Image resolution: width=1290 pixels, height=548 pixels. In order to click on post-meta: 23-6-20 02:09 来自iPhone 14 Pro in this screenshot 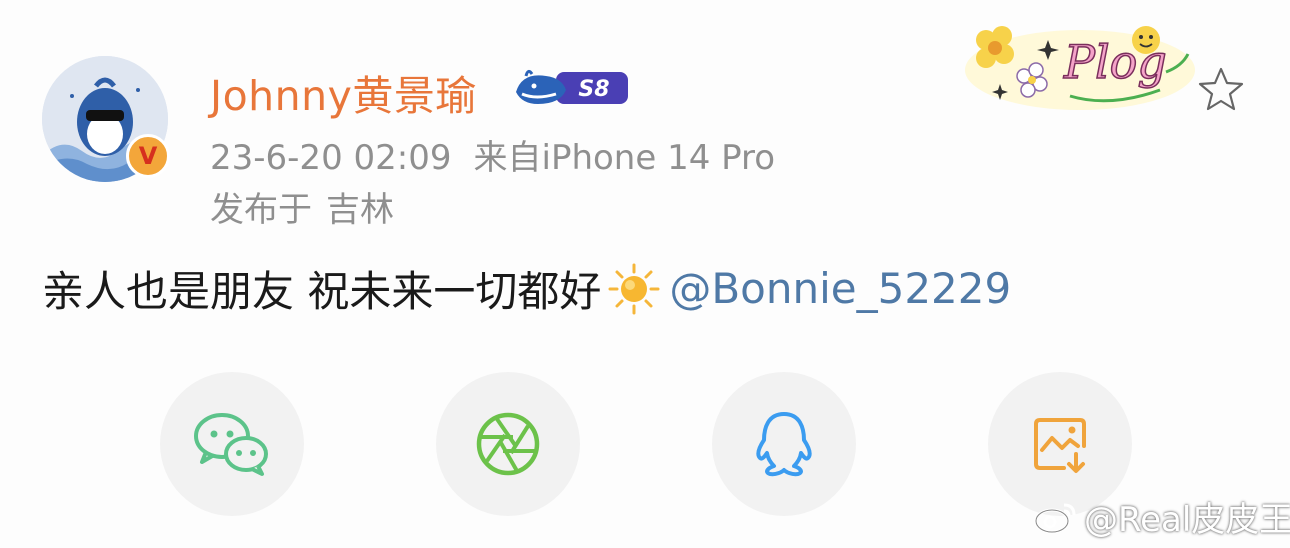, I will do `click(492, 154)`.